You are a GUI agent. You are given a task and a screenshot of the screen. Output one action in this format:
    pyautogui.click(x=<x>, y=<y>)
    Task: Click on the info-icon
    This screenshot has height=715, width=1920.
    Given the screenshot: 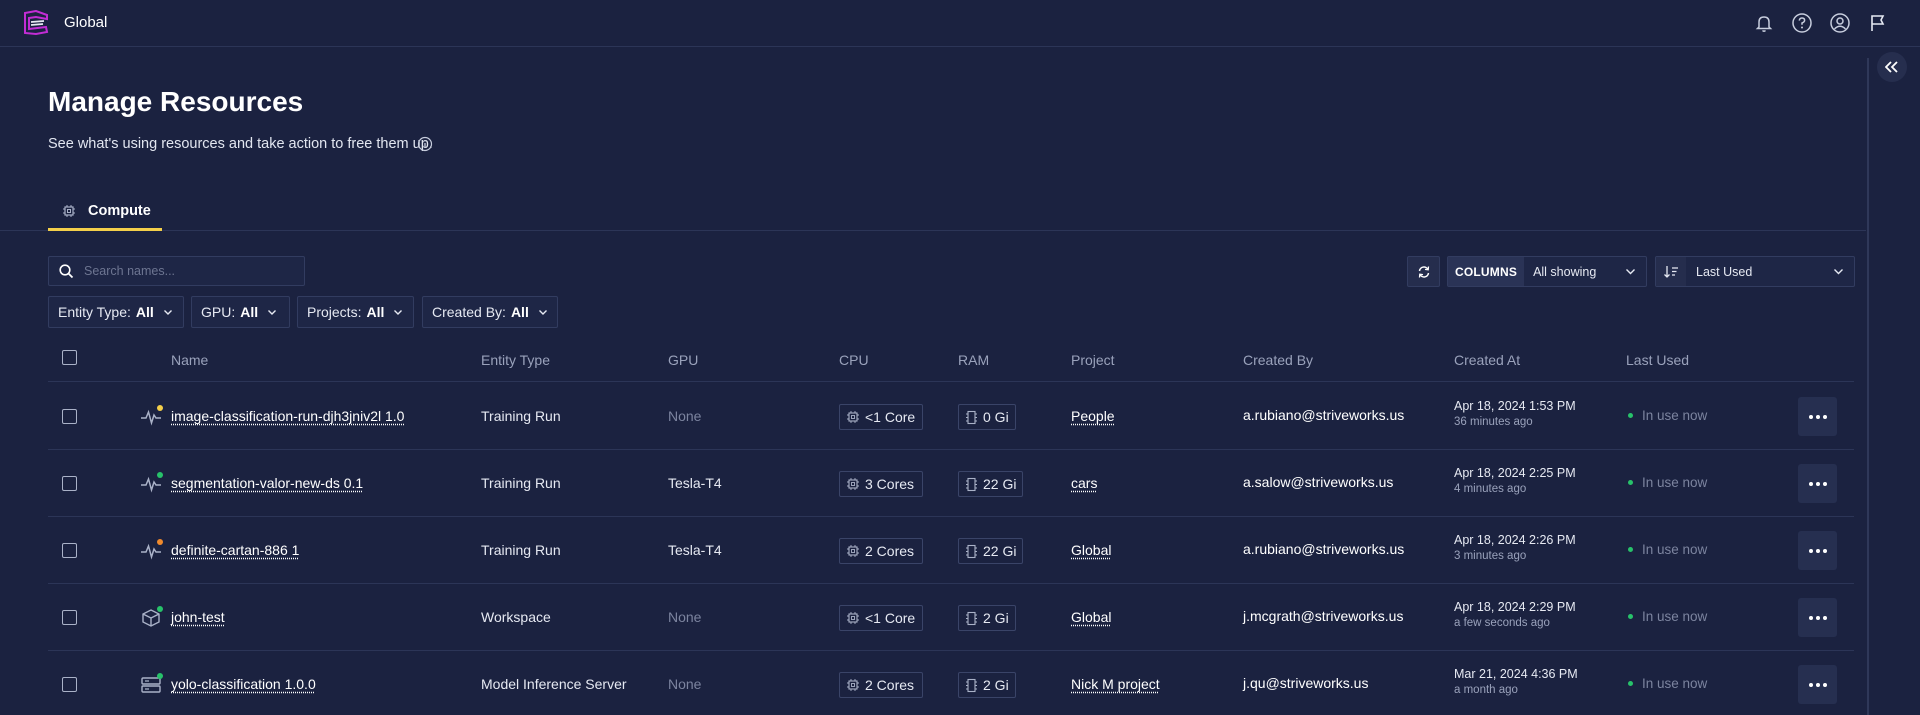 What is the action you would take?
    pyautogui.click(x=425, y=144)
    